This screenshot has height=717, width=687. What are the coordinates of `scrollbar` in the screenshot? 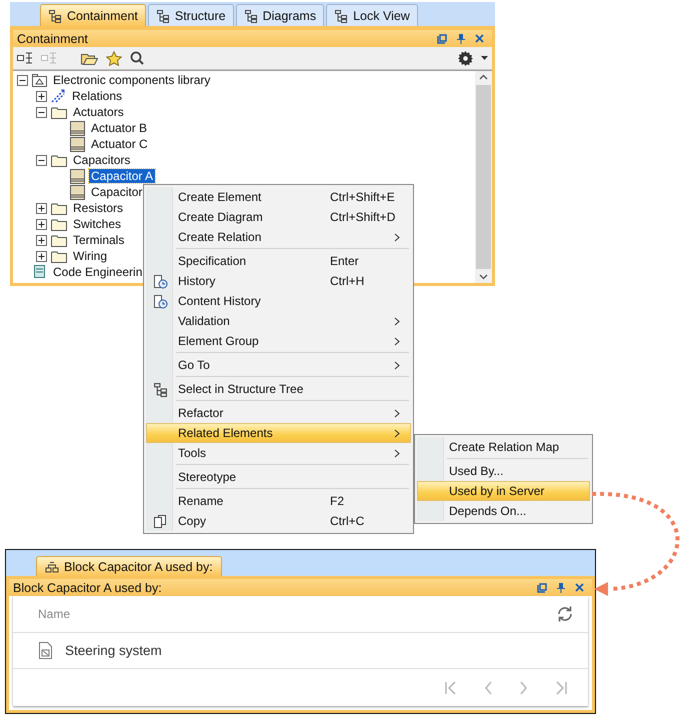 It's located at (483, 177).